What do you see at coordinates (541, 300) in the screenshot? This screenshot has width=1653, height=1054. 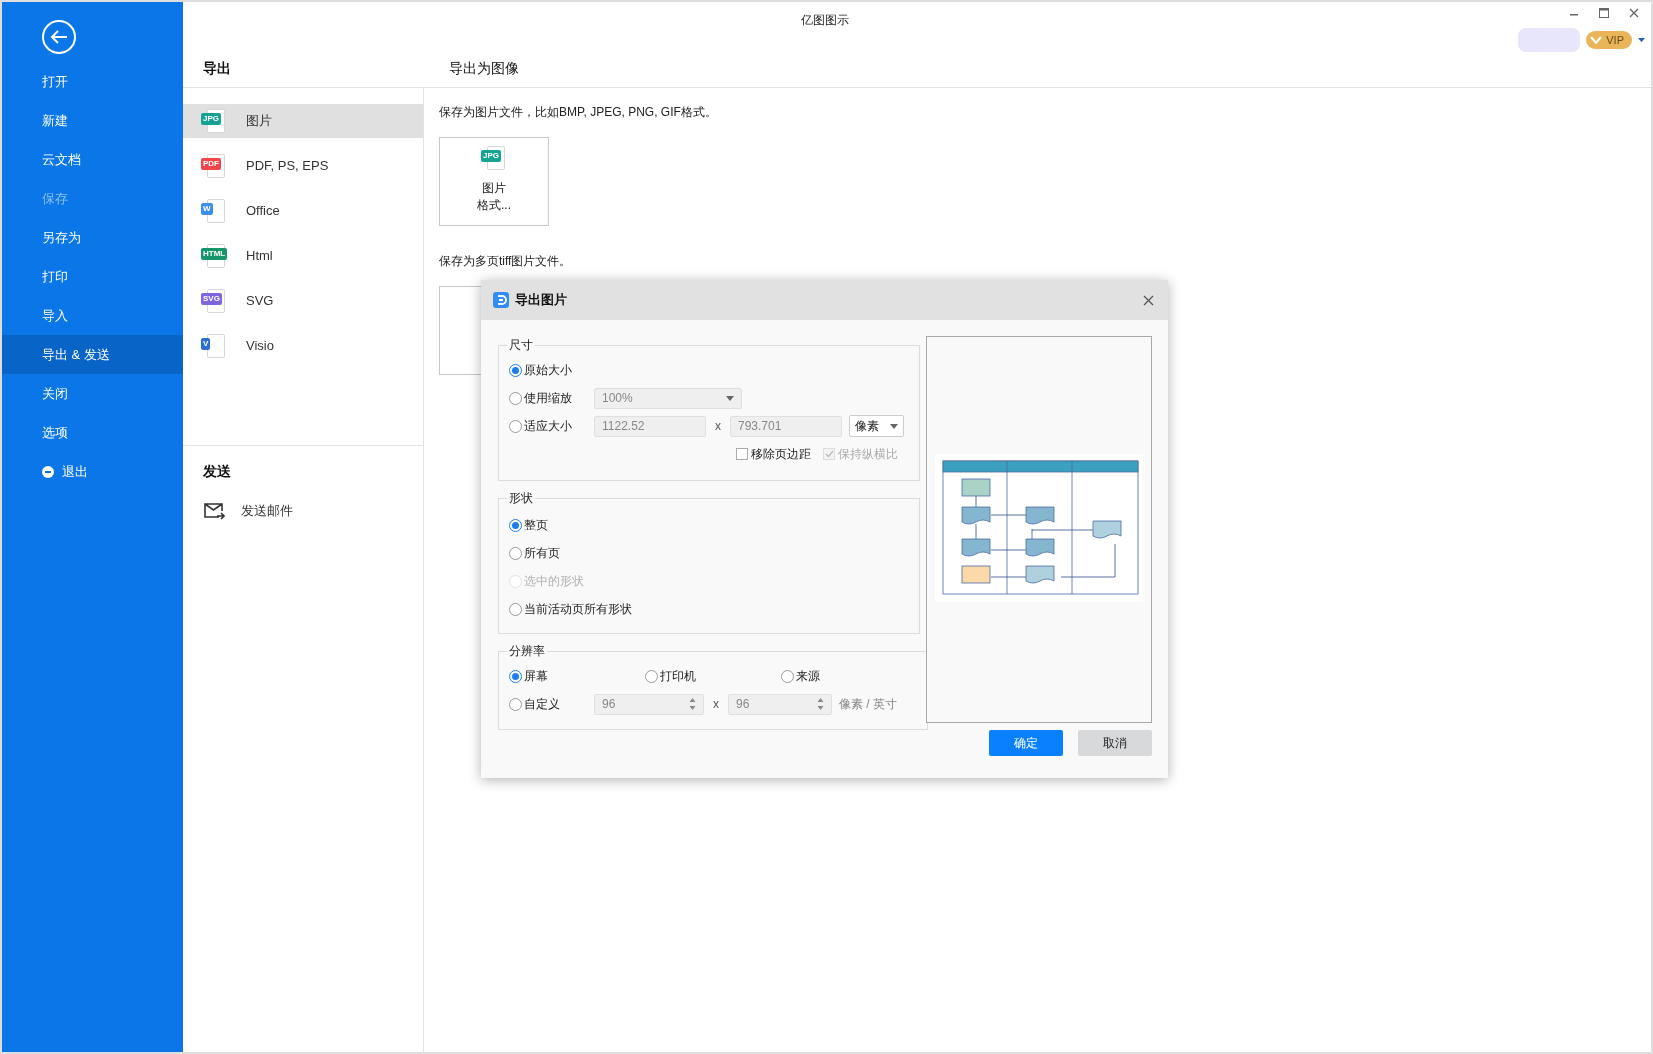 I see `dialog-title: 导出图片` at bounding box center [541, 300].